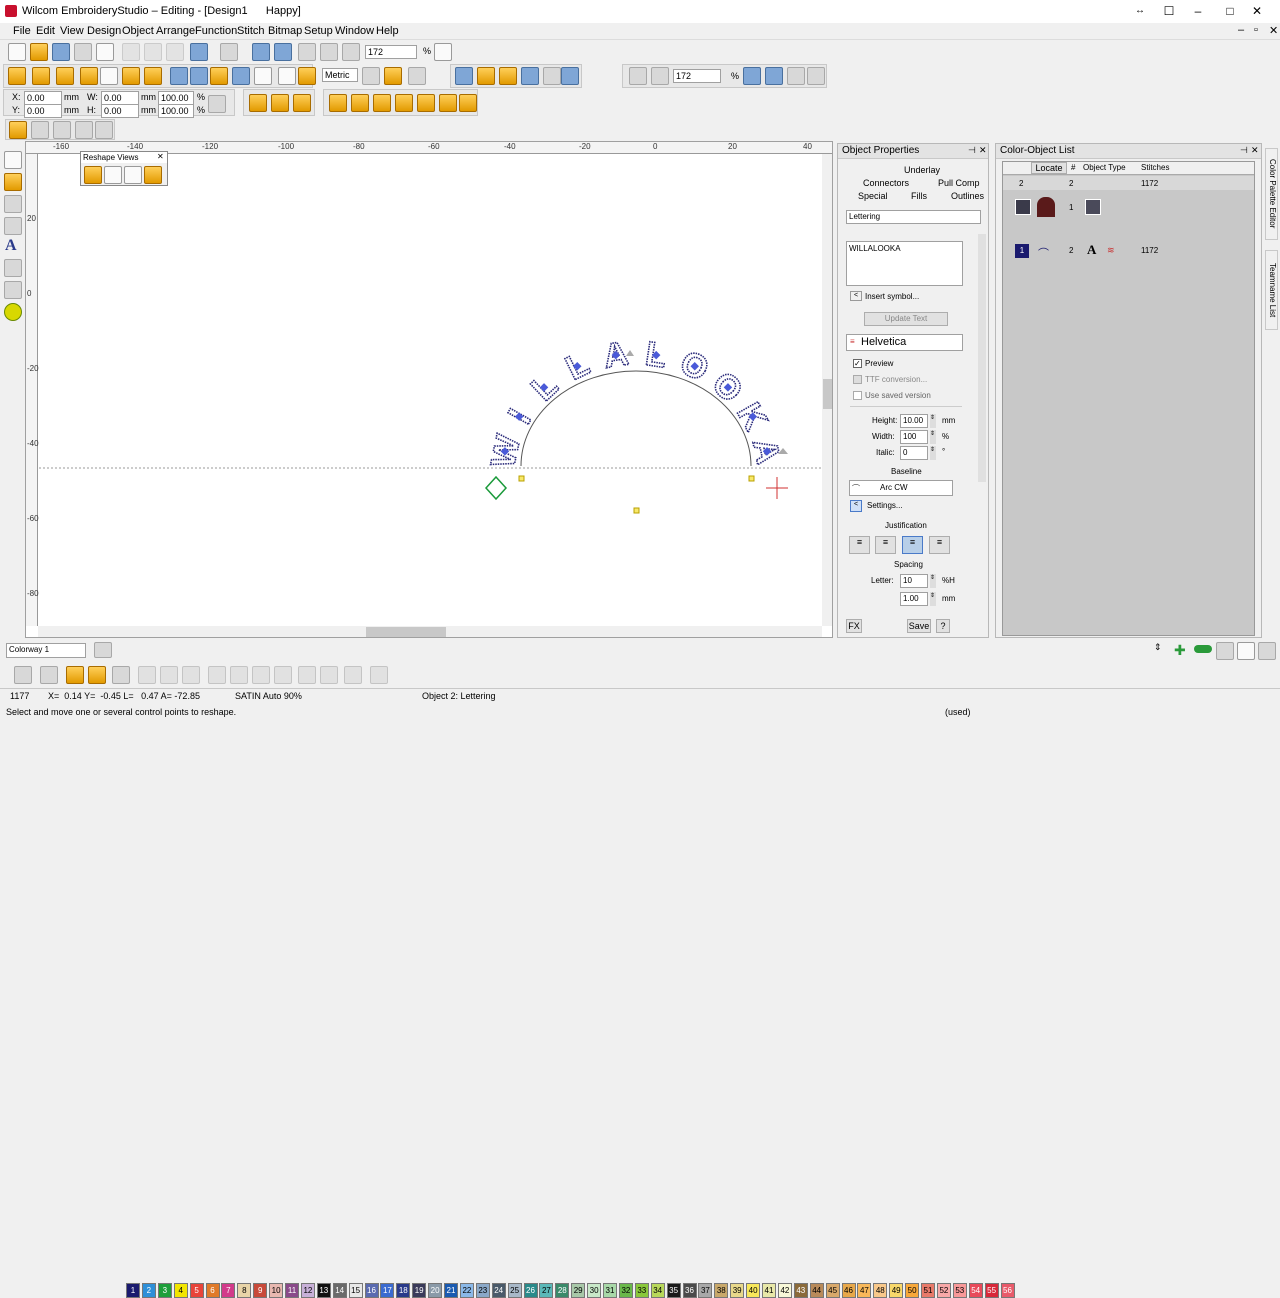  Describe the element at coordinates (705, 1290) in the screenshot. I see `palette-swatch-37: 37` at that location.